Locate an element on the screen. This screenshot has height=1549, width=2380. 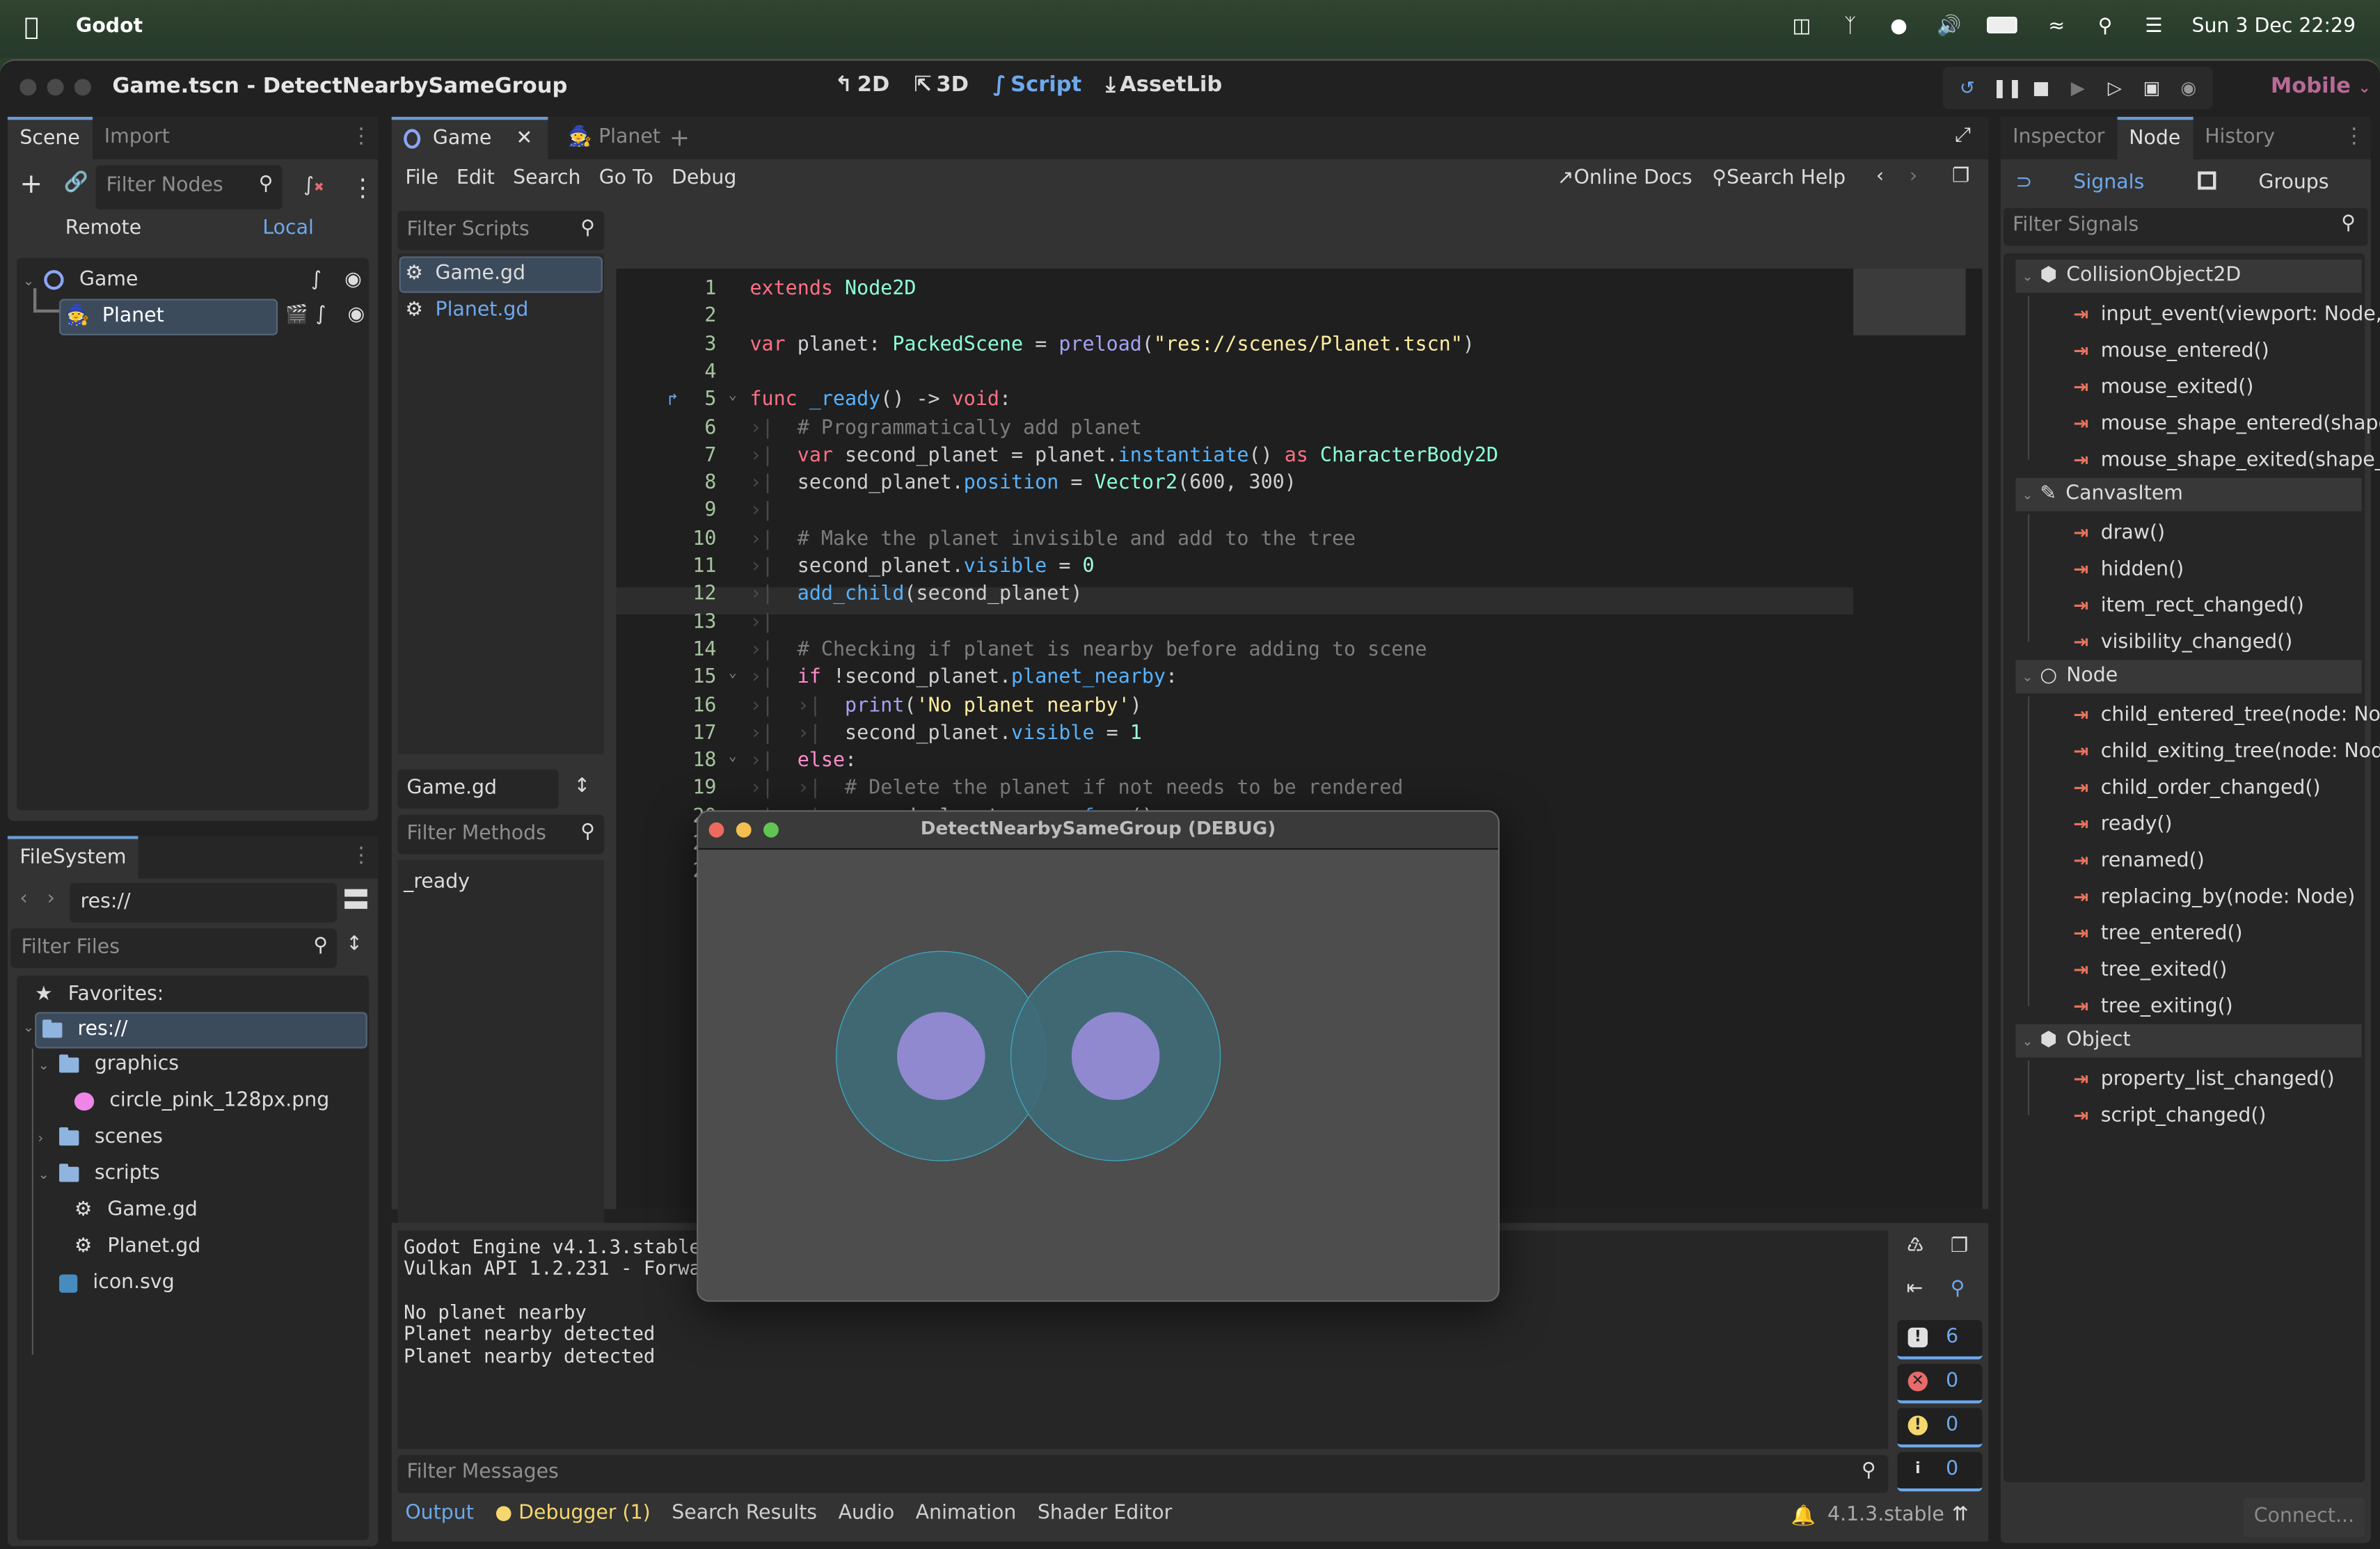
remote-debug-icon: ▶ is located at coordinates (2077, 88).